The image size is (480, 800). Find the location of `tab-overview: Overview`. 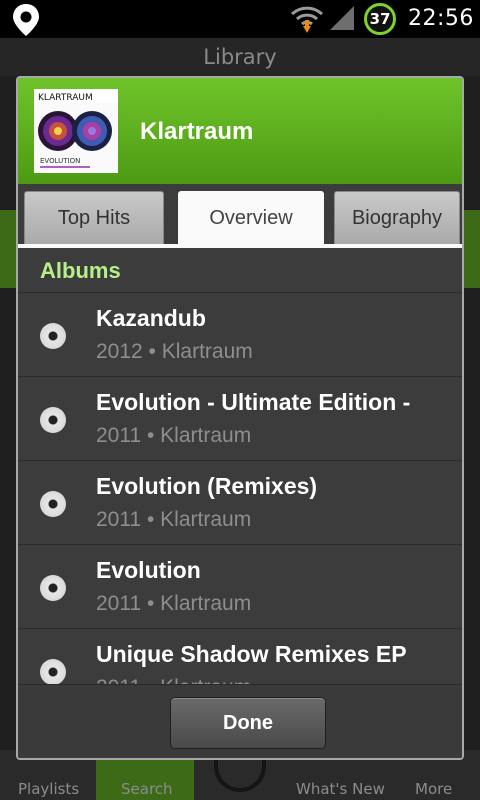

tab-overview: Overview is located at coordinates (251, 218).